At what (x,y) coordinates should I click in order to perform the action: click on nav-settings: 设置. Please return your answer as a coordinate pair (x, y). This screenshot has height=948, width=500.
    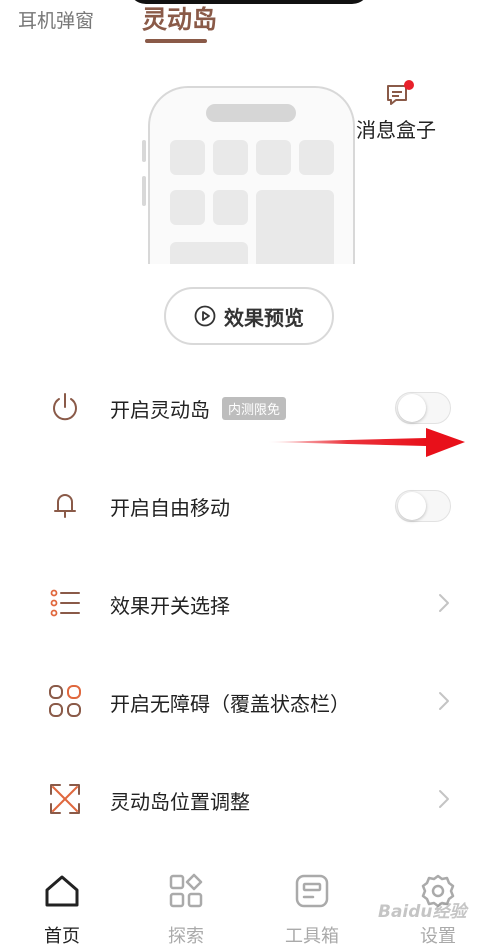
    Looking at the image, I should click on (438, 908).